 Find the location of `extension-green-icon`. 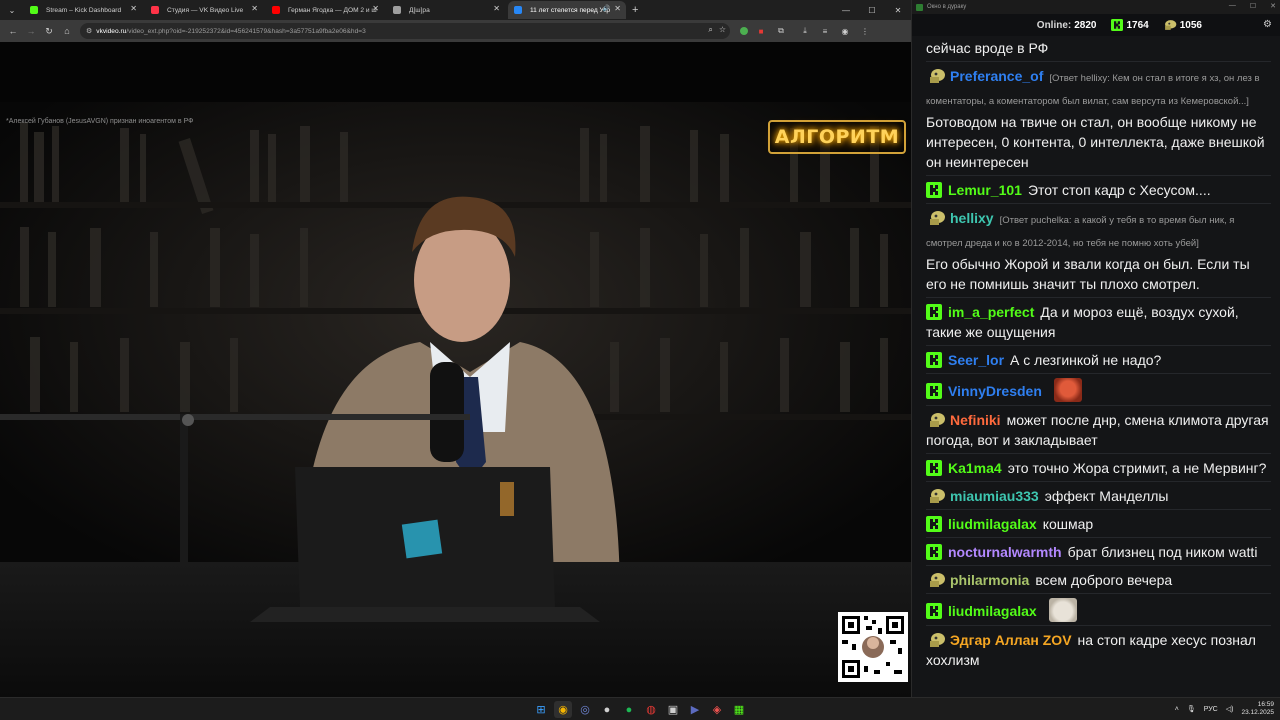

extension-green-icon is located at coordinates (744, 31).